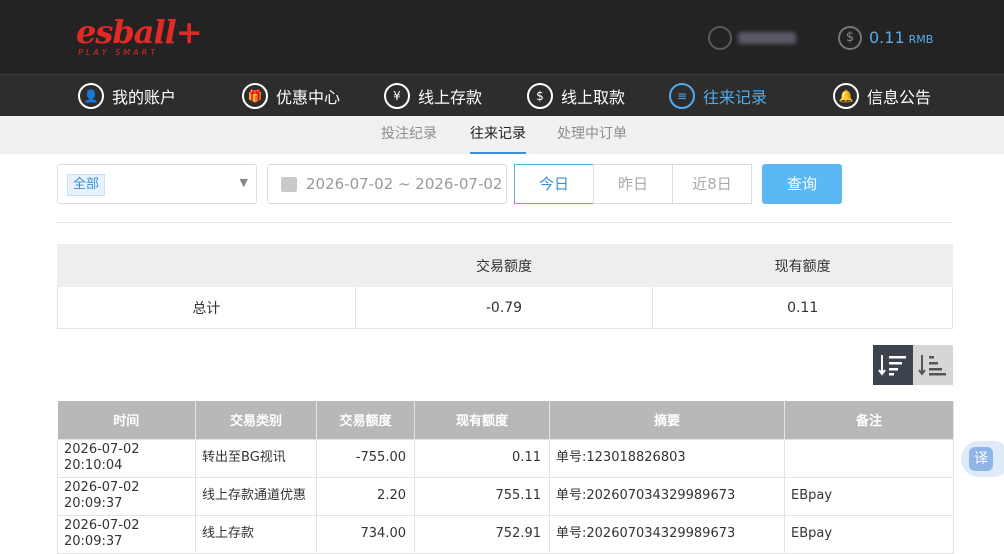  I want to click on cell-type: 转出至BG视讯, so click(256, 458).